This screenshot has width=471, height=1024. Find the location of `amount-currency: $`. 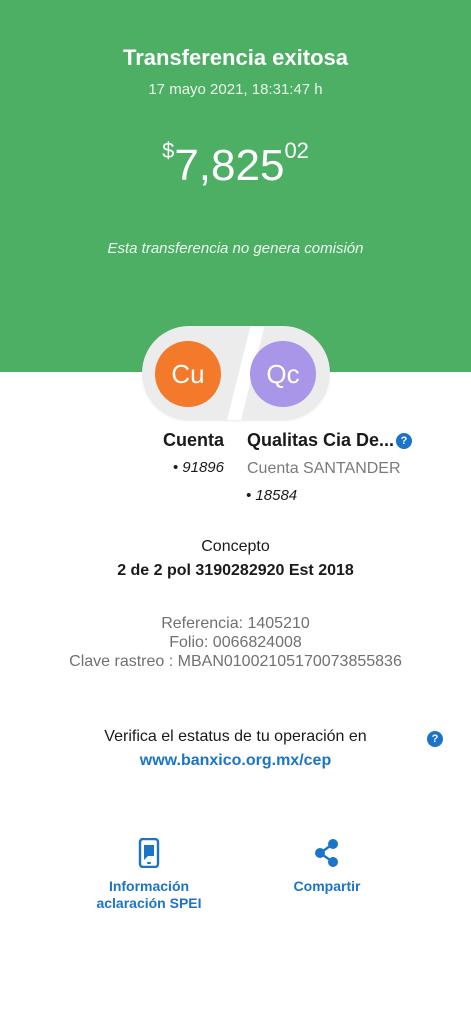

amount-currency: $ is located at coordinates (168, 150).